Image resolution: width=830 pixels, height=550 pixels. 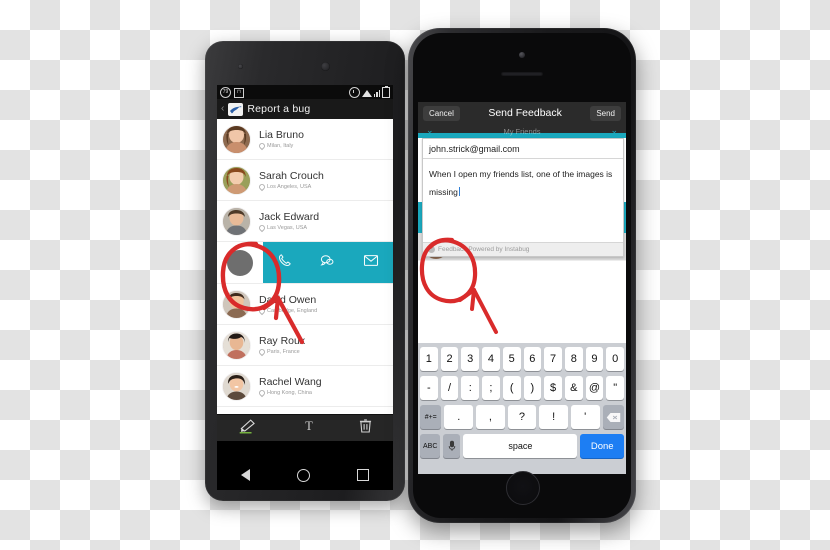 What do you see at coordinates (245, 475) in the screenshot?
I see `back-nav-icon` at bounding box center [245, 475].